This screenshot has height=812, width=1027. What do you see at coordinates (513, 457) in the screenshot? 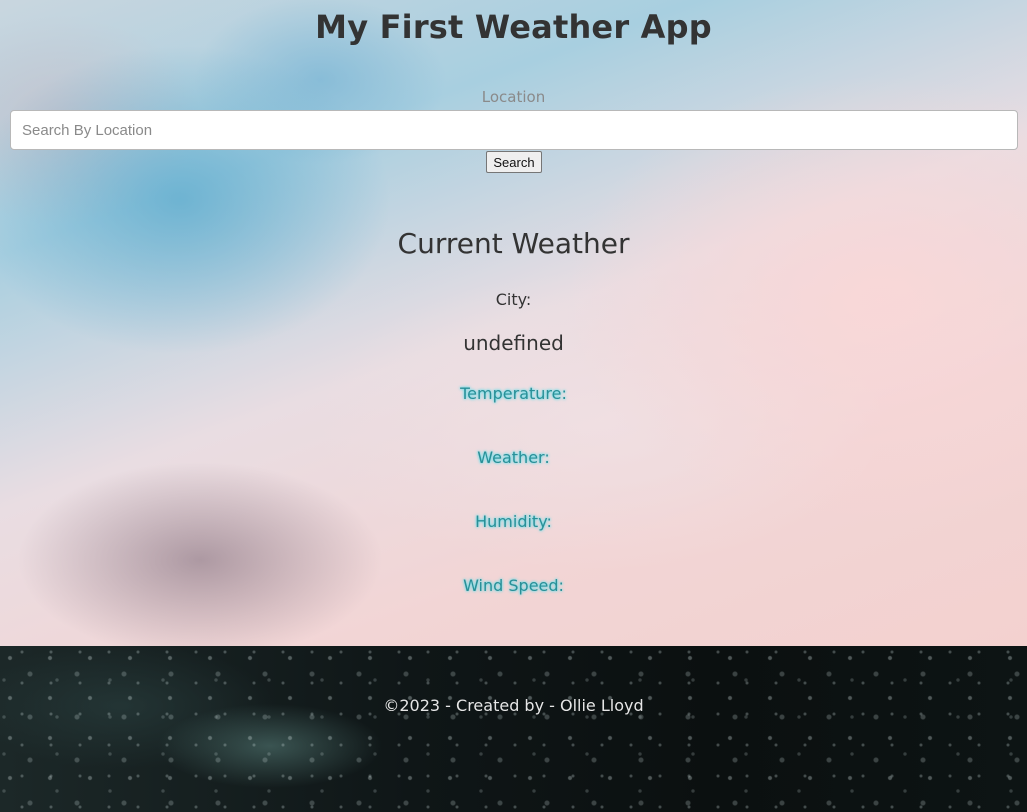
I see `weather-label: Weather:` at bounding box center [513, 457].